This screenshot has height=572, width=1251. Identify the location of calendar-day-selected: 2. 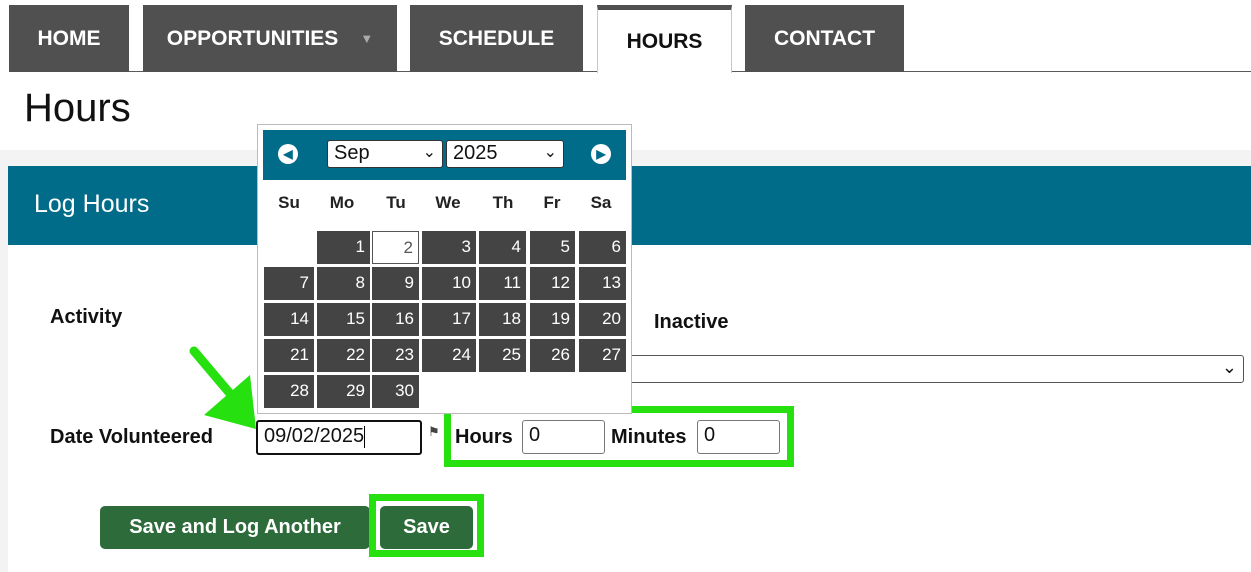
(395, 247).